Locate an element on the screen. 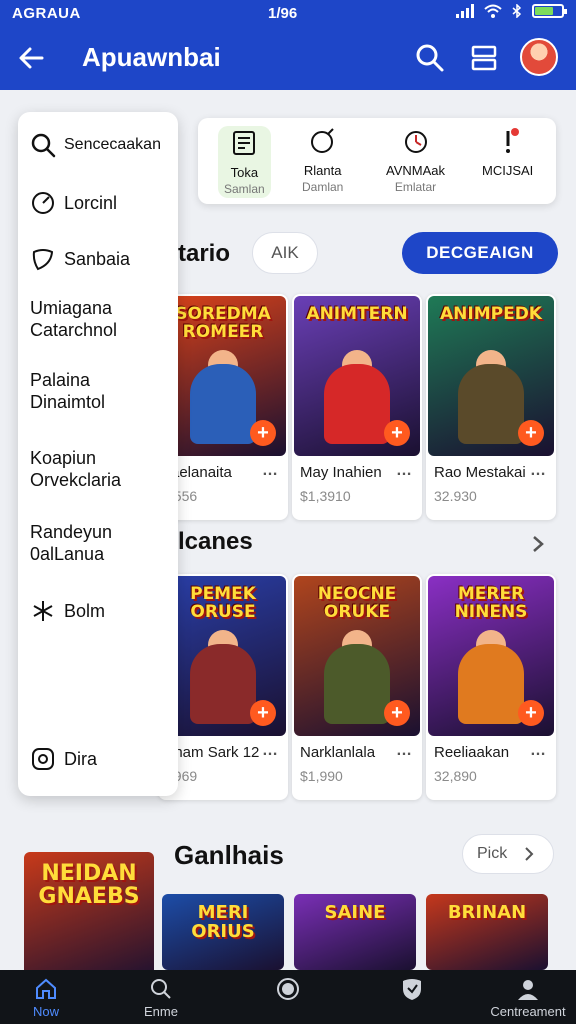 The height and width of the screenshot is (1024, 576). nav-label: Centreament is located at coordinates (528, 1011).